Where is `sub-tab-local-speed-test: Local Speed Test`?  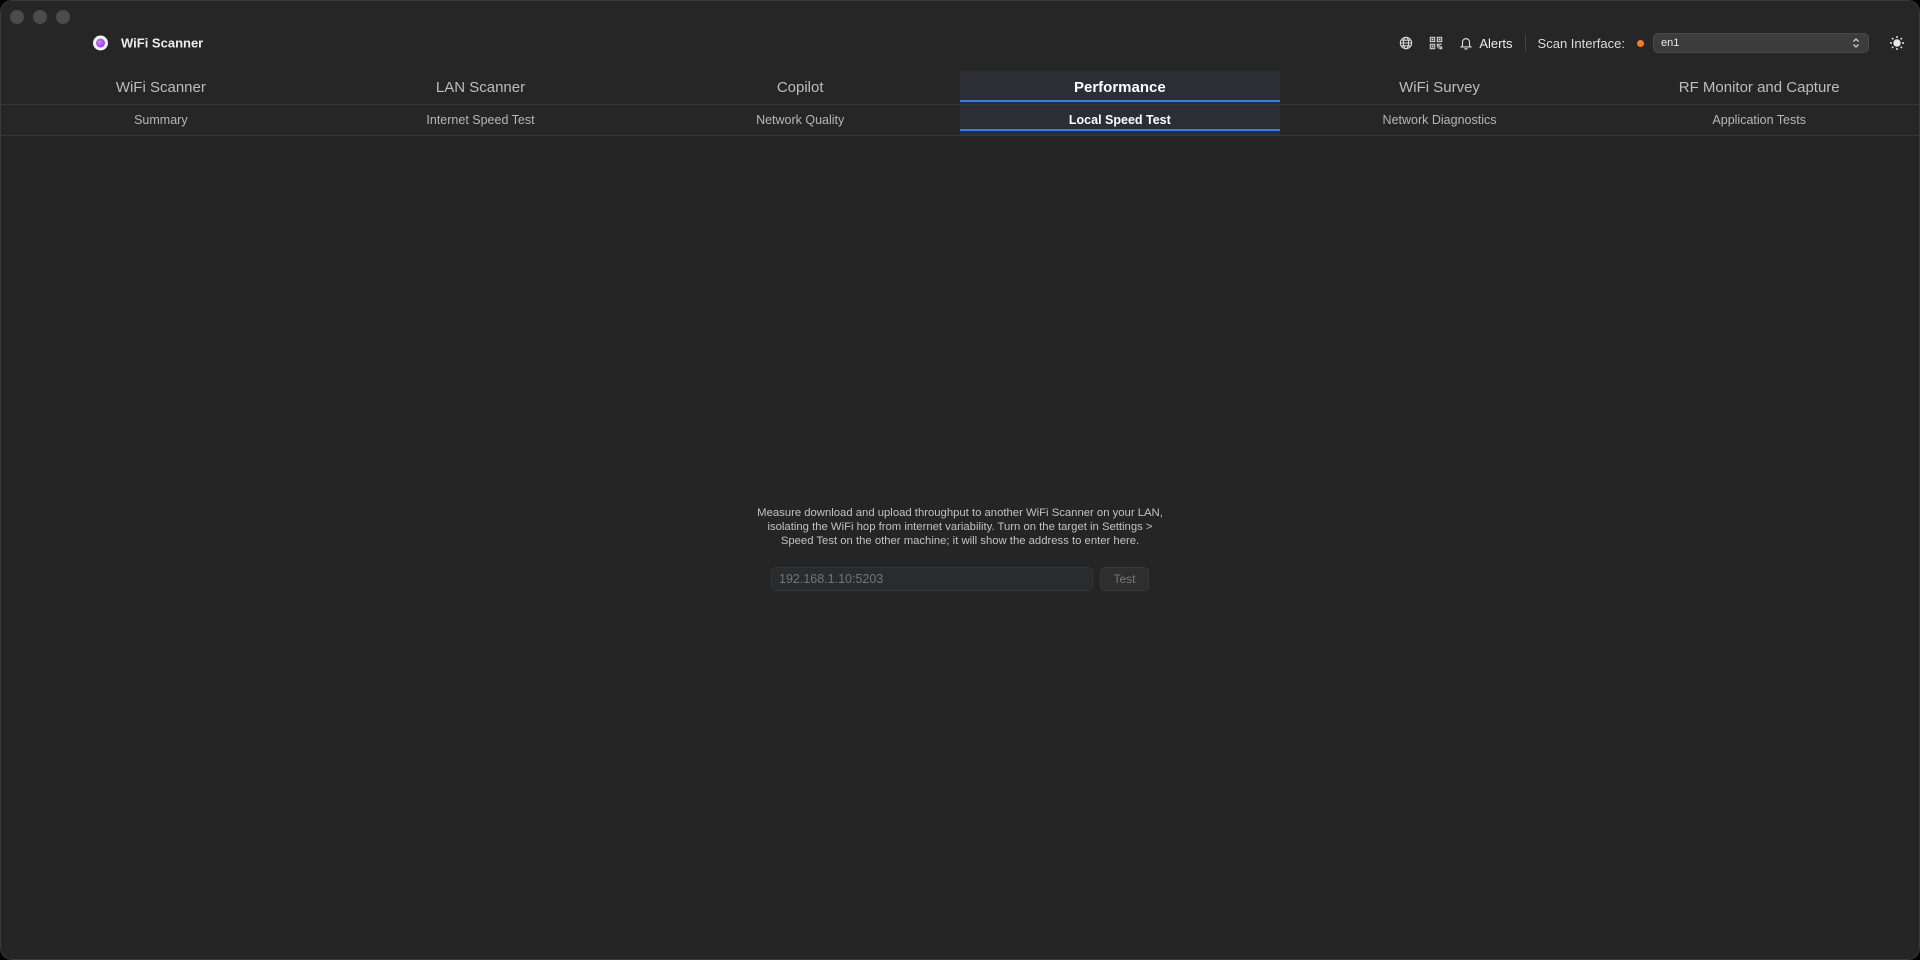
sub-tab-local-speed-test: Local Speed Test is located at coordinates (1120, 120).